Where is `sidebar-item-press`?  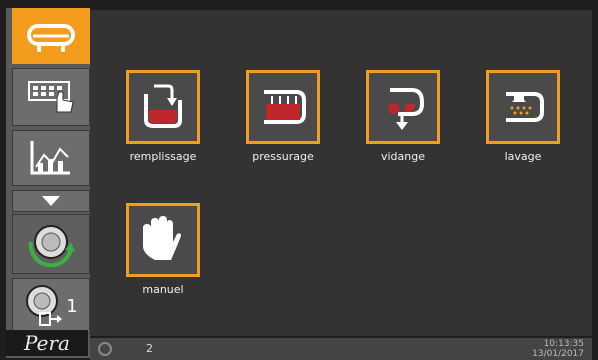
sidebar-item-press is located at coordinates (51, 36).